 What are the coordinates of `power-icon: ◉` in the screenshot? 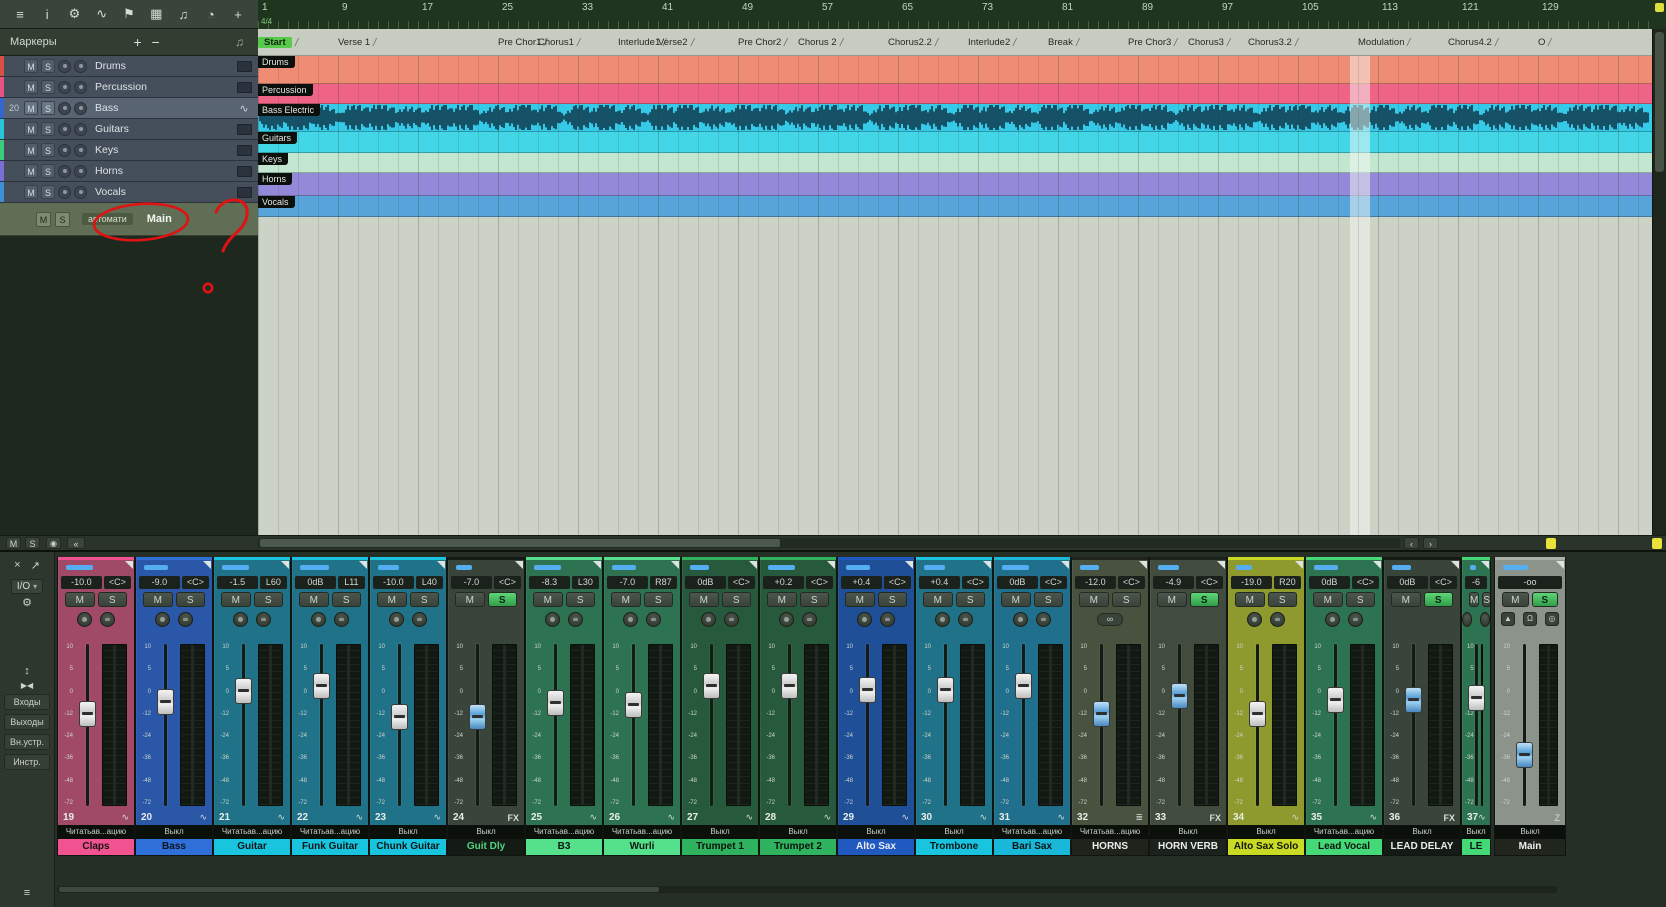 It's located at (53, 543).